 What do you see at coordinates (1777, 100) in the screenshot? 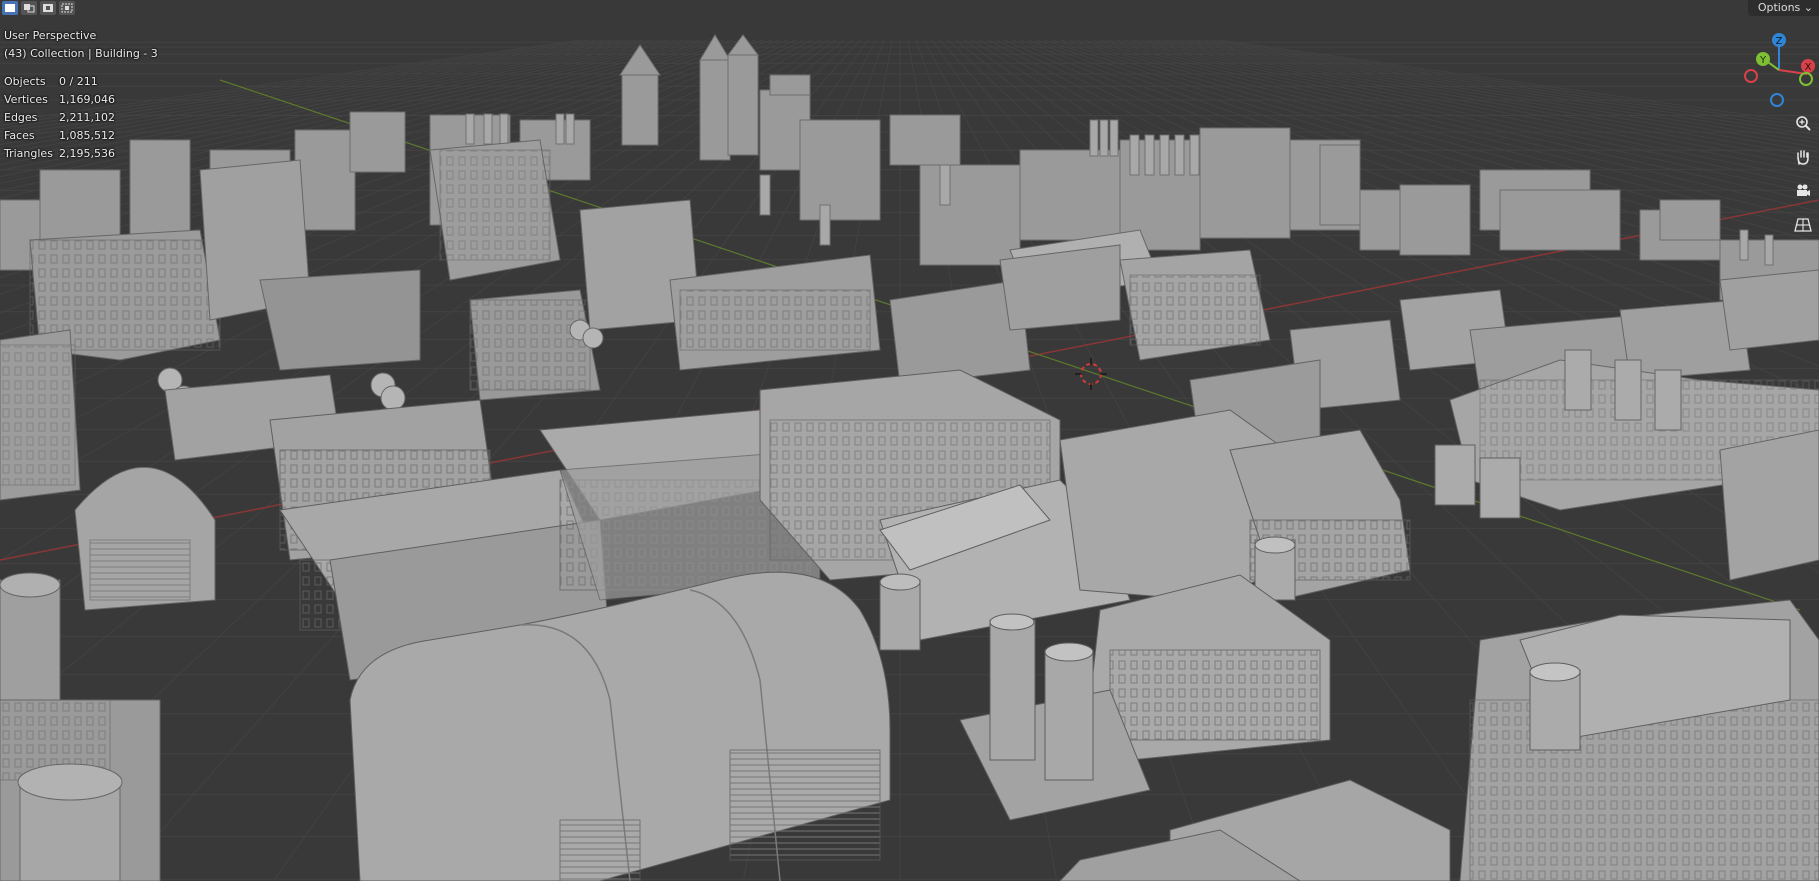
I see `gizmo-axis-neg-z` at bounding box center [1777, 100].